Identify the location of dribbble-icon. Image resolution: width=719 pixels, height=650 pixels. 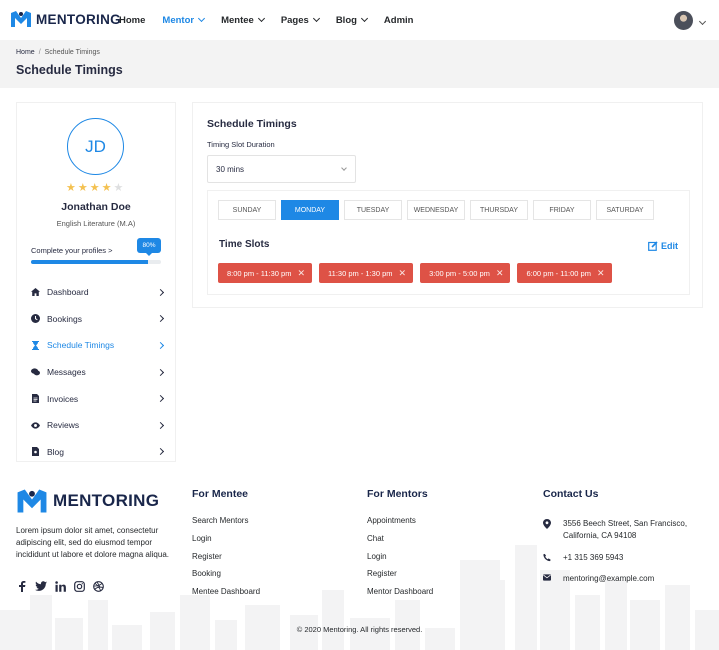
(98, 586).